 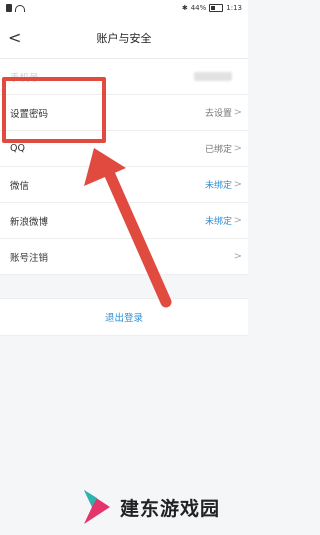 I want to click on logout-button: 退出登录, so click(x=124, y=317).